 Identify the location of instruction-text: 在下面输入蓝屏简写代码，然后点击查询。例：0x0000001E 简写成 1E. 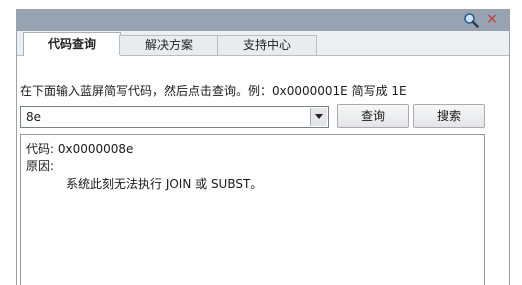
(213, 91).